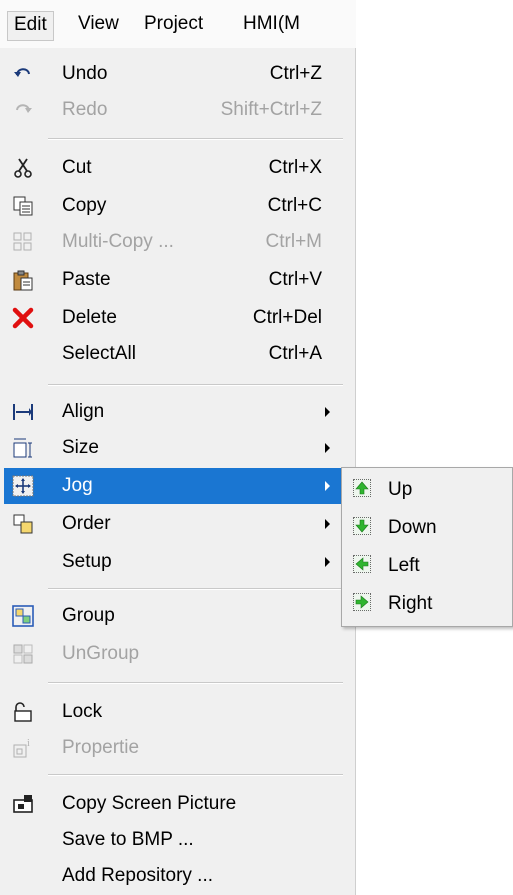 The image size is (513, 895). Describe the element at coordinates (23, 110) in the screenshot. I see `redo-icon` at that location.